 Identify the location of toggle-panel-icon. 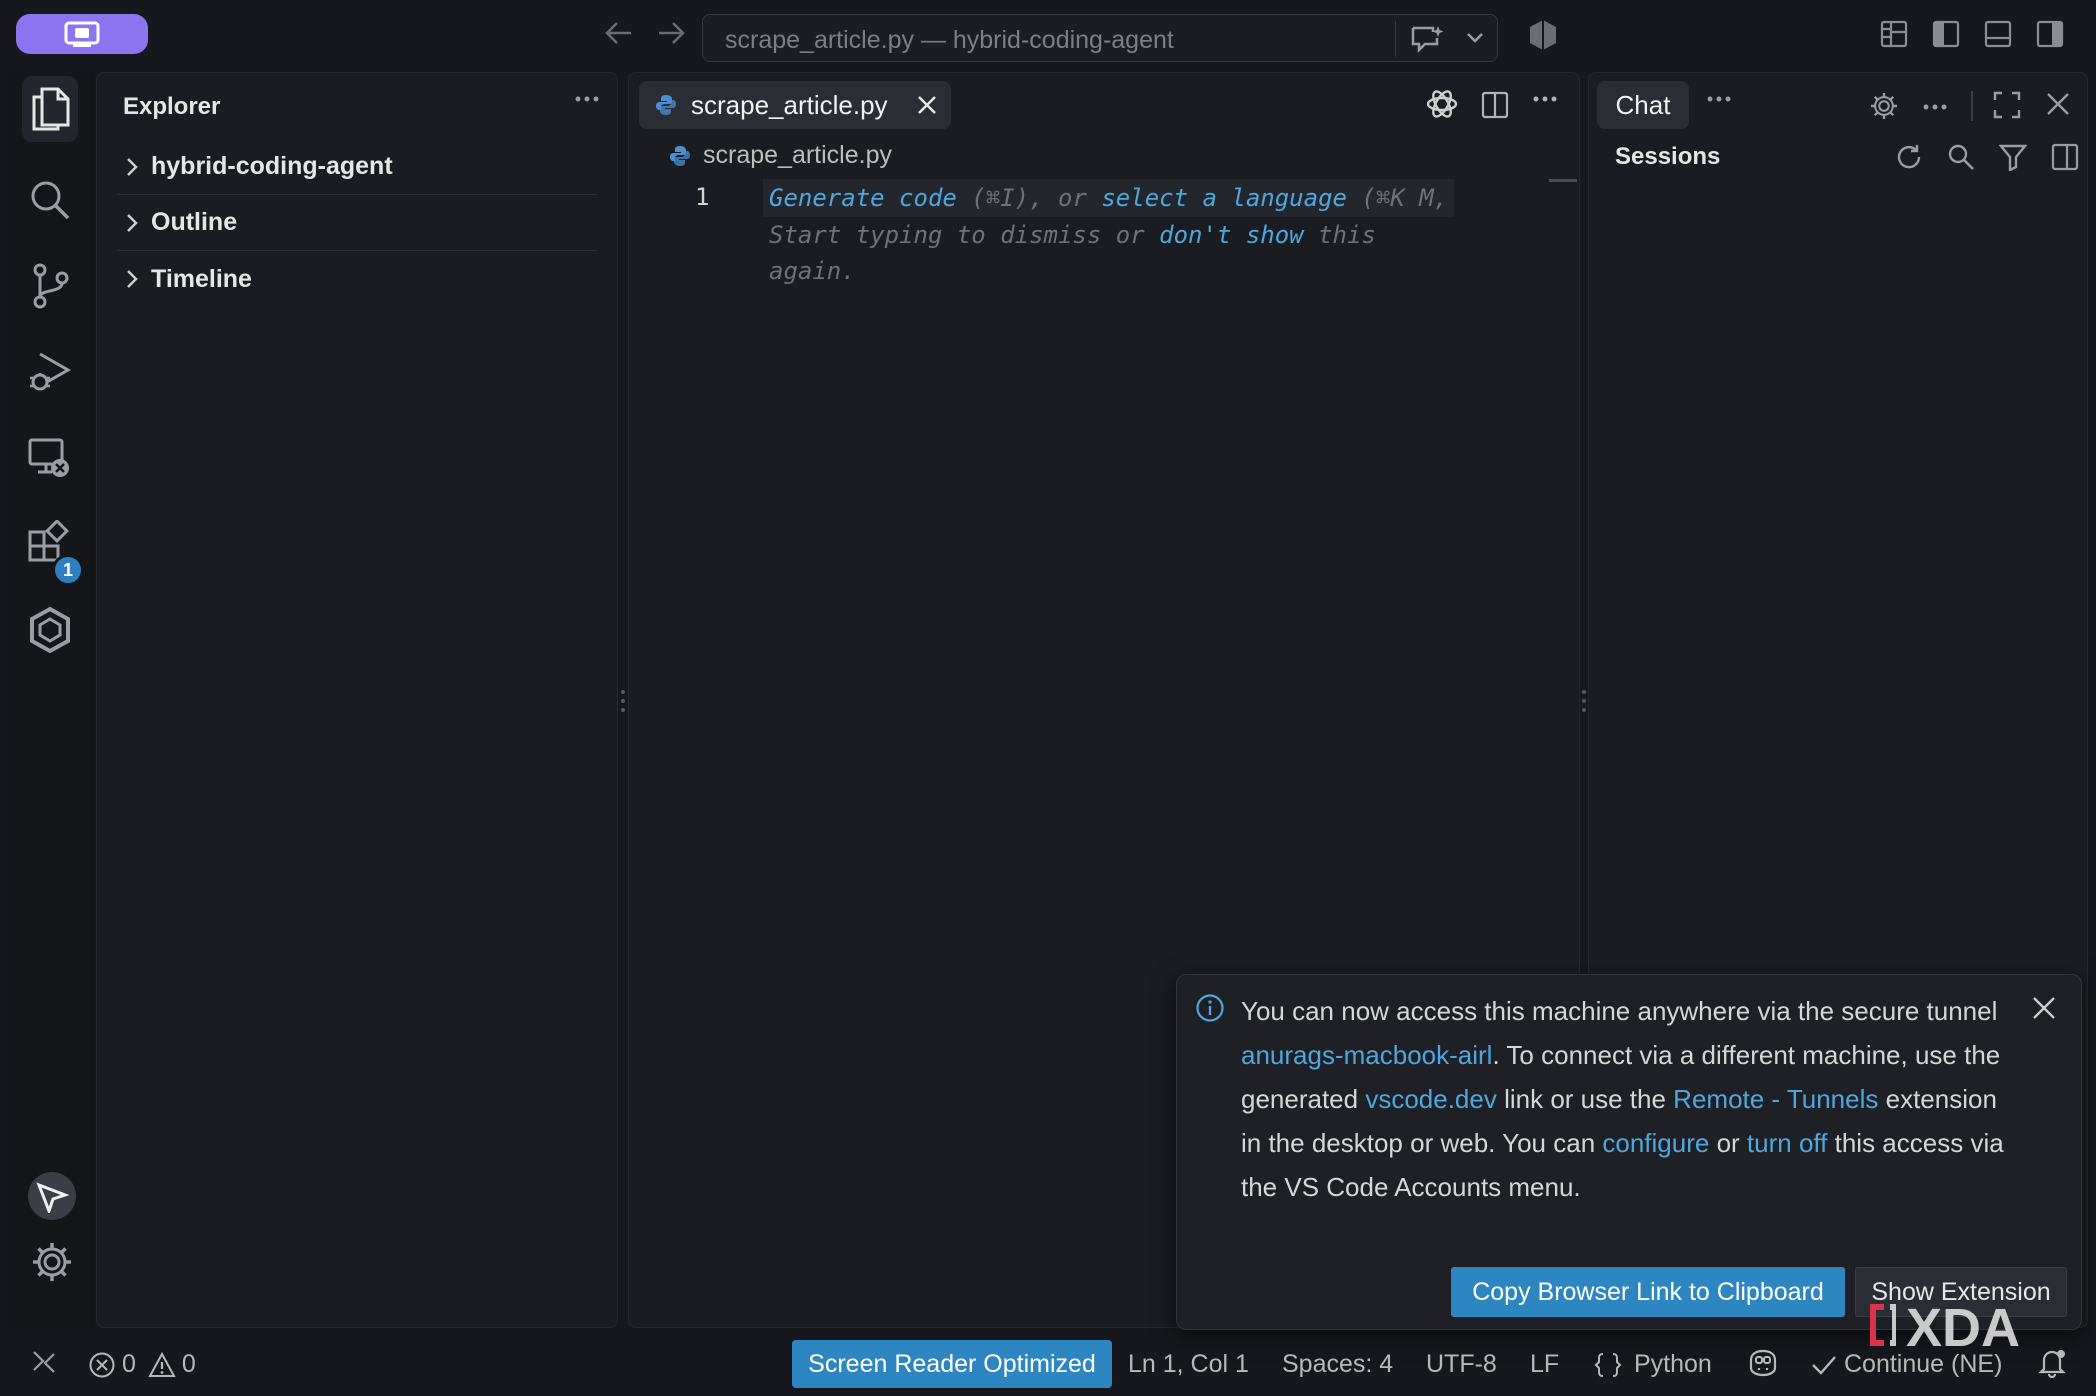
(1998, 34).